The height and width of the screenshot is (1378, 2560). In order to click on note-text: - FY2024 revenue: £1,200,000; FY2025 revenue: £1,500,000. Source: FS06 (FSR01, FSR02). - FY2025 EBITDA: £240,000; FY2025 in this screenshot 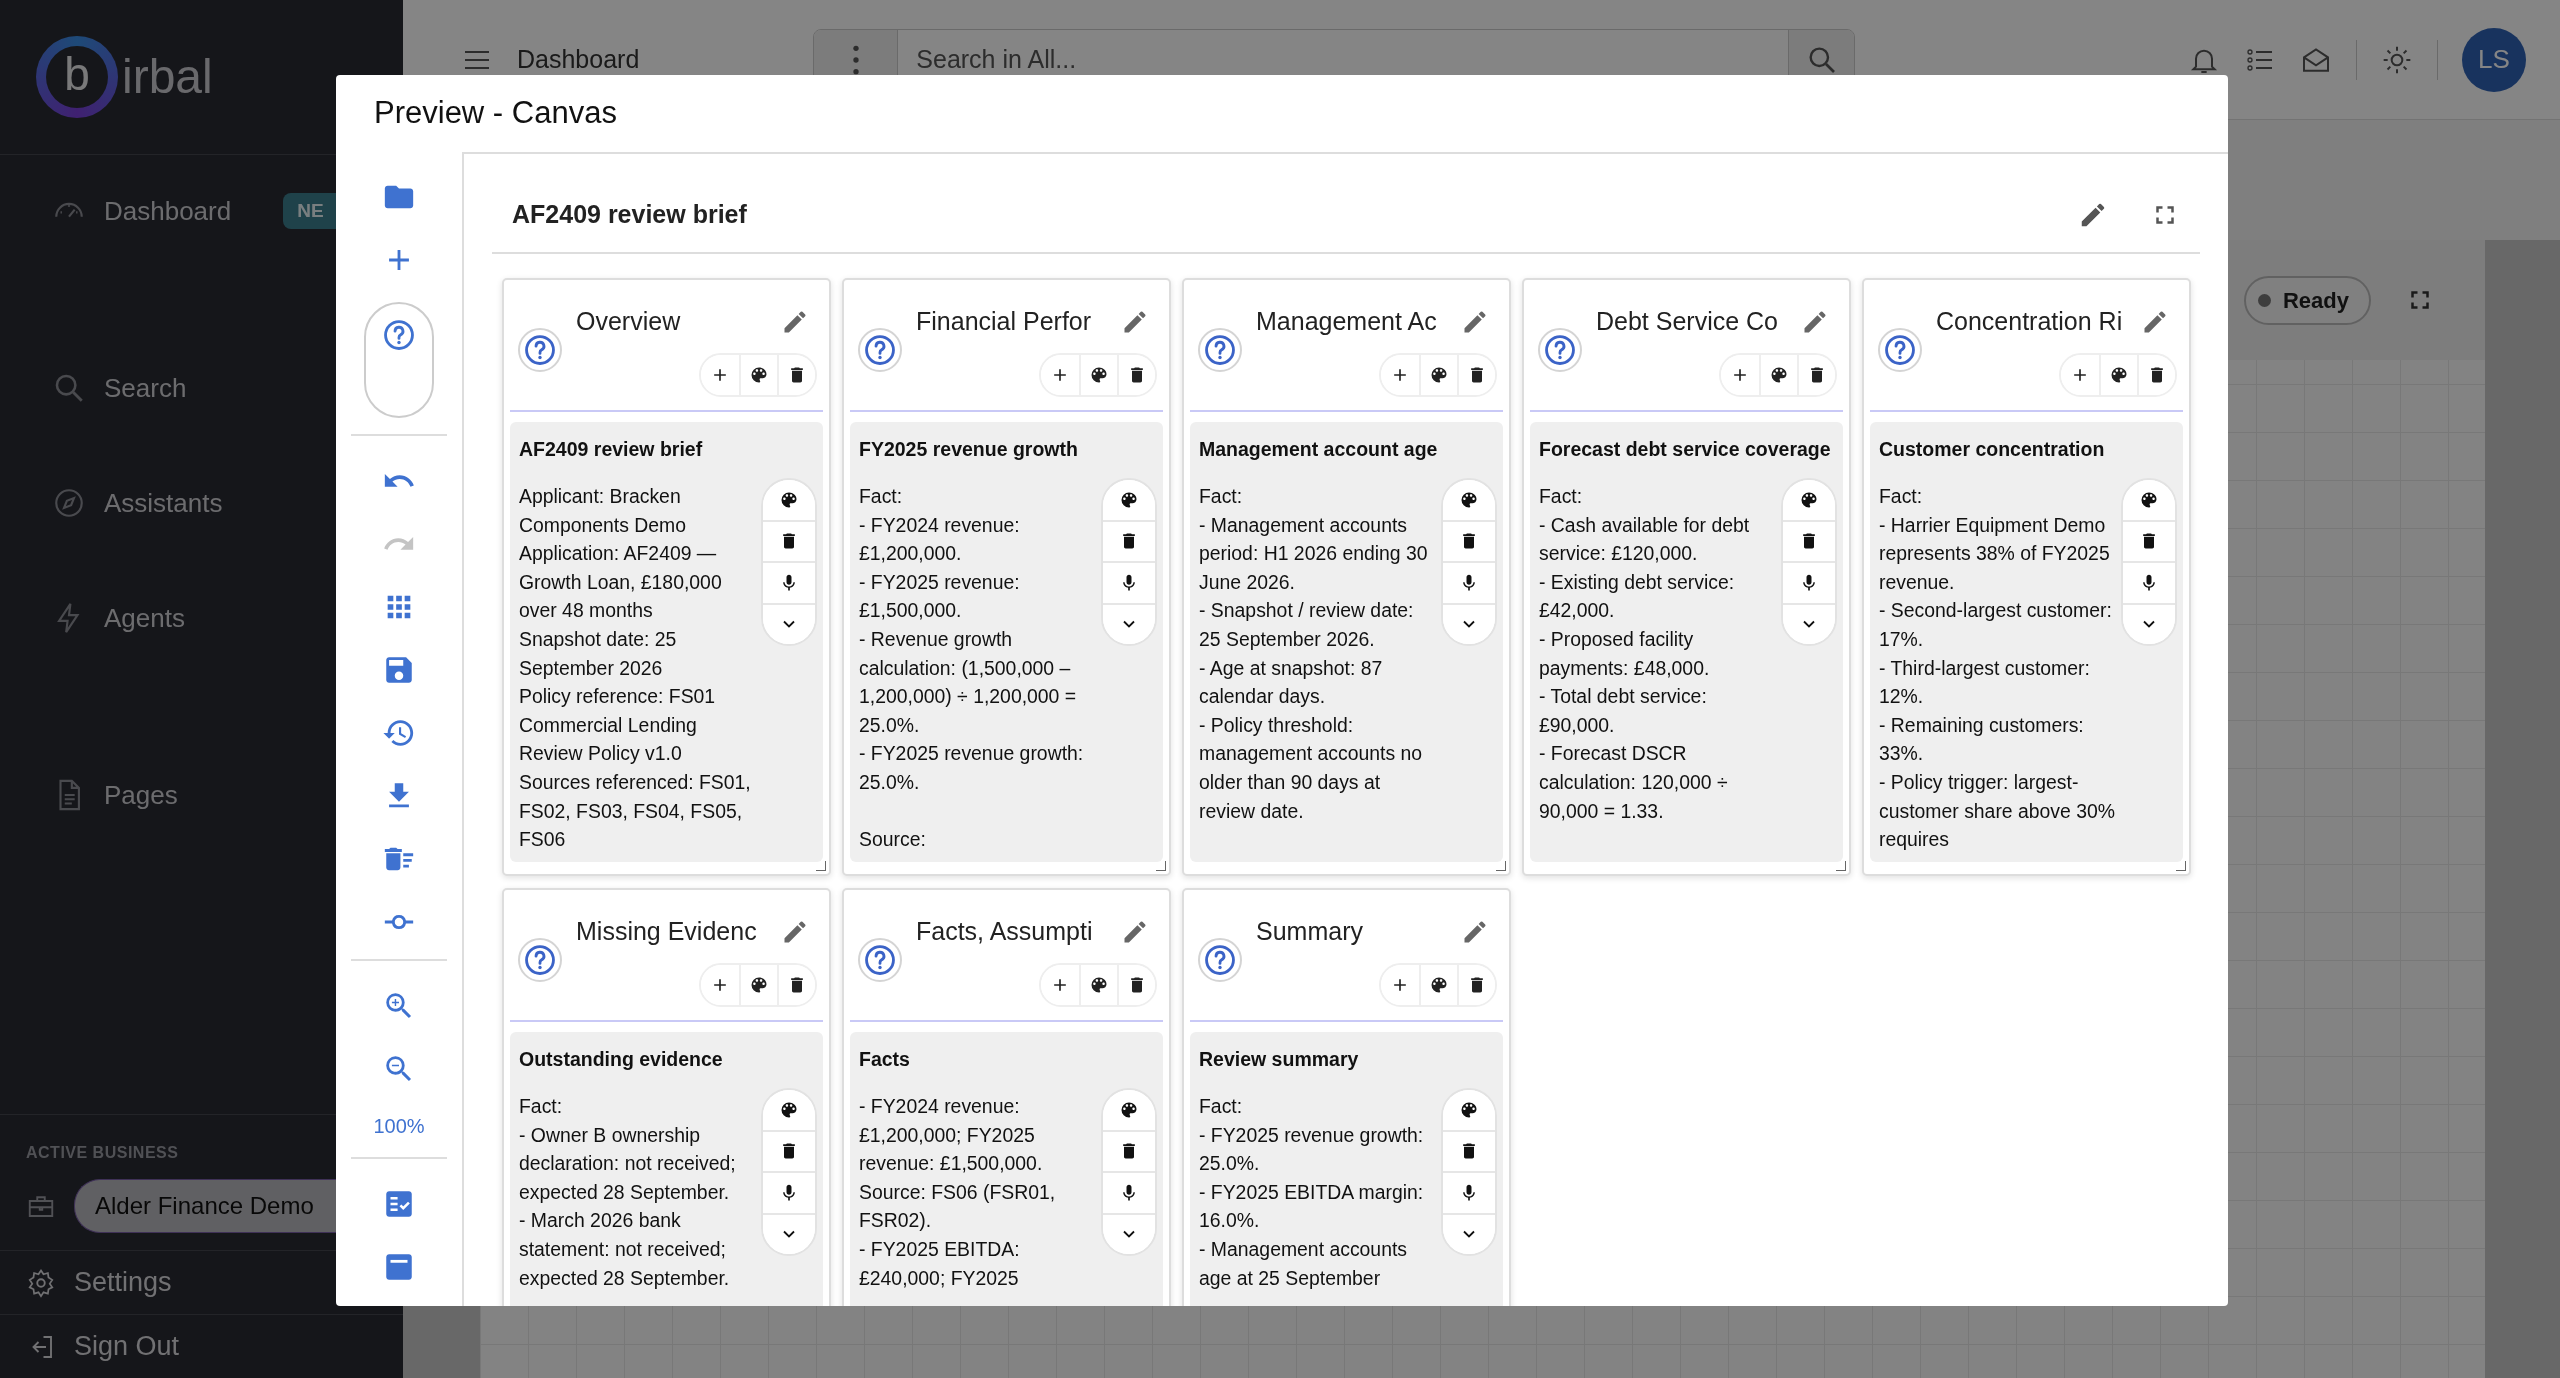, I will do `click(958, 1192)`.